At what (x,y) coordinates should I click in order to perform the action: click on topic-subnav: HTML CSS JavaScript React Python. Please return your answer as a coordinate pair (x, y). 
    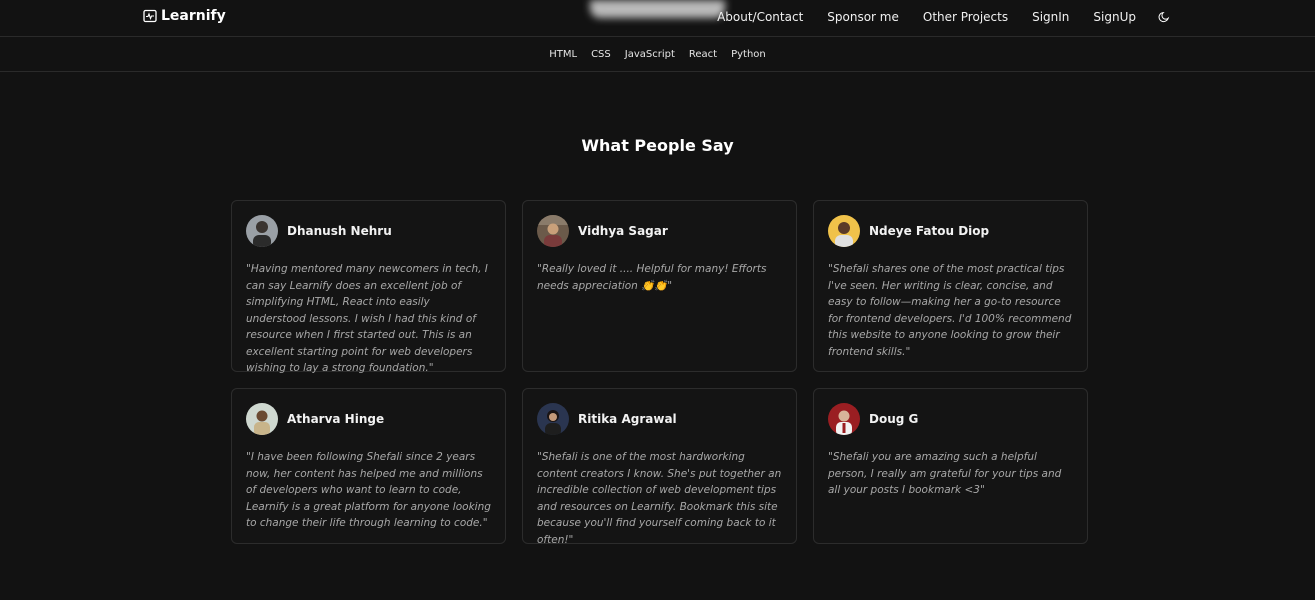
    Looking at the image, I should click on (657, 54).